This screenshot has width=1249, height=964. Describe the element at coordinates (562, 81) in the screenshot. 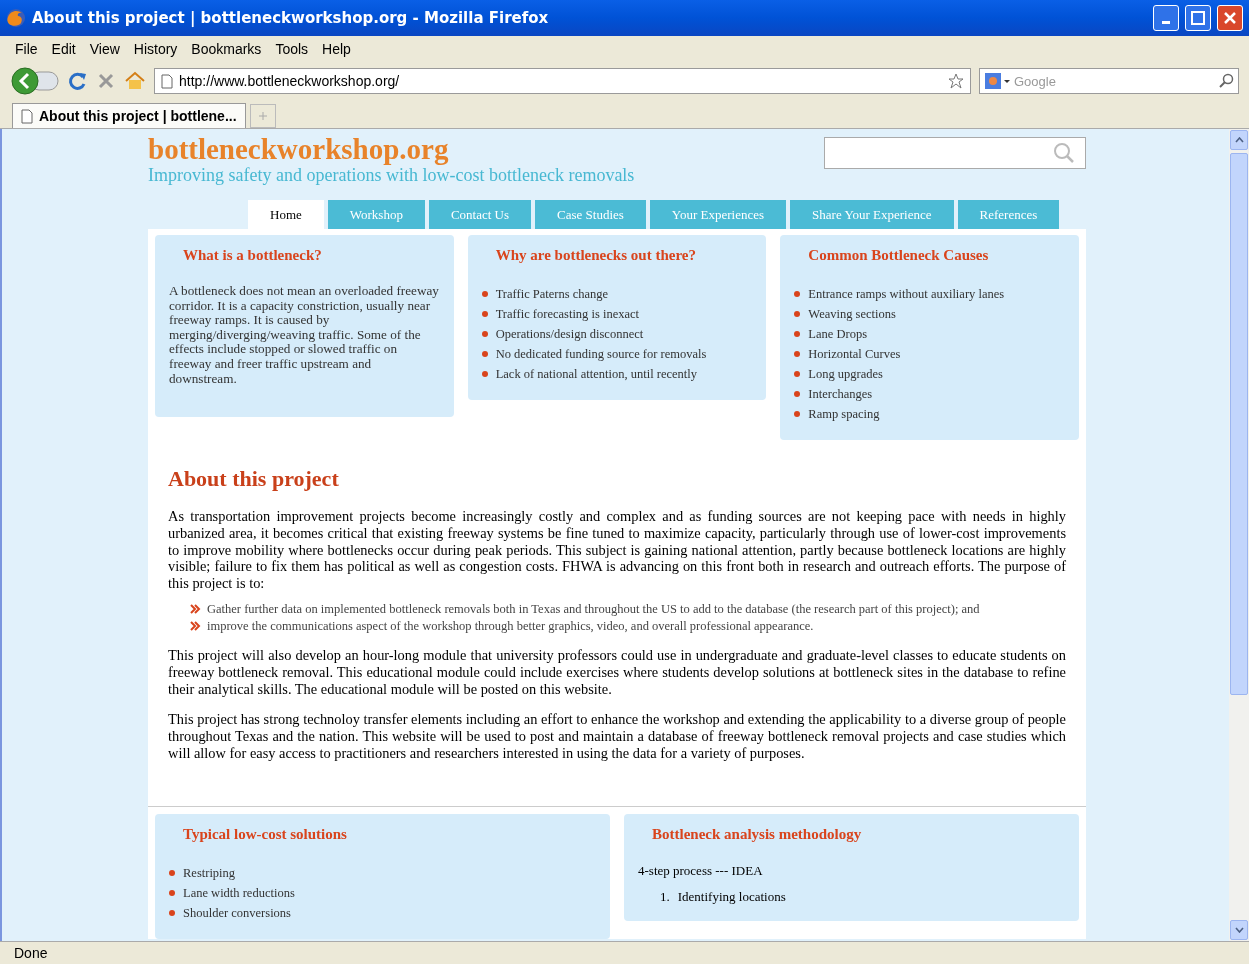

I see `address-field: http://www.bottleneckworkshop.org/` at that location.